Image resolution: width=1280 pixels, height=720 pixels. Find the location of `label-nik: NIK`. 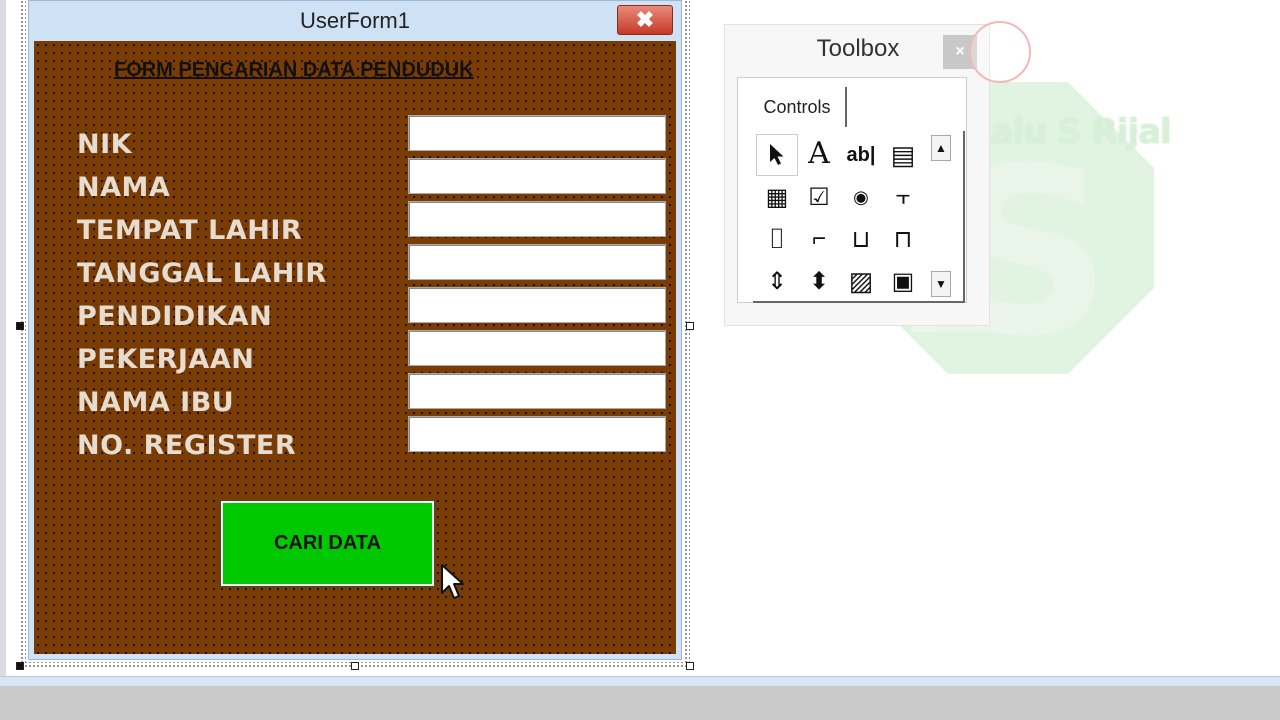

label-nik: NIK is located at coordinates (105, 144).